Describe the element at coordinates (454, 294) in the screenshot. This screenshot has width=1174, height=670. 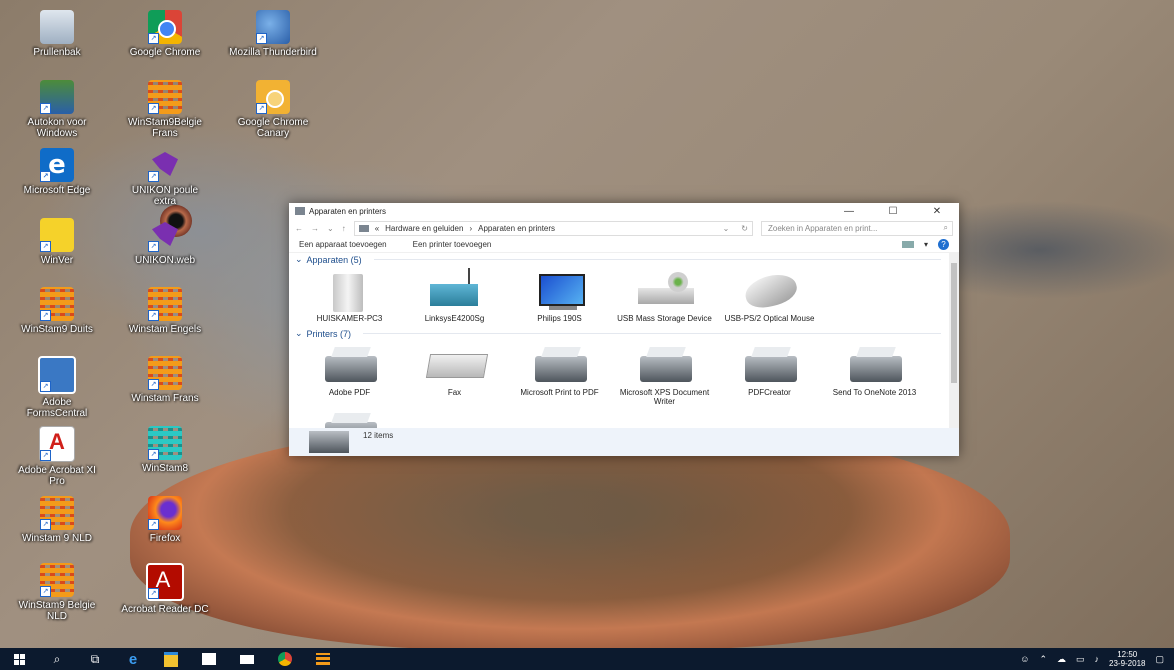
I see `device-item: LinksysE4200Sg` at that location.